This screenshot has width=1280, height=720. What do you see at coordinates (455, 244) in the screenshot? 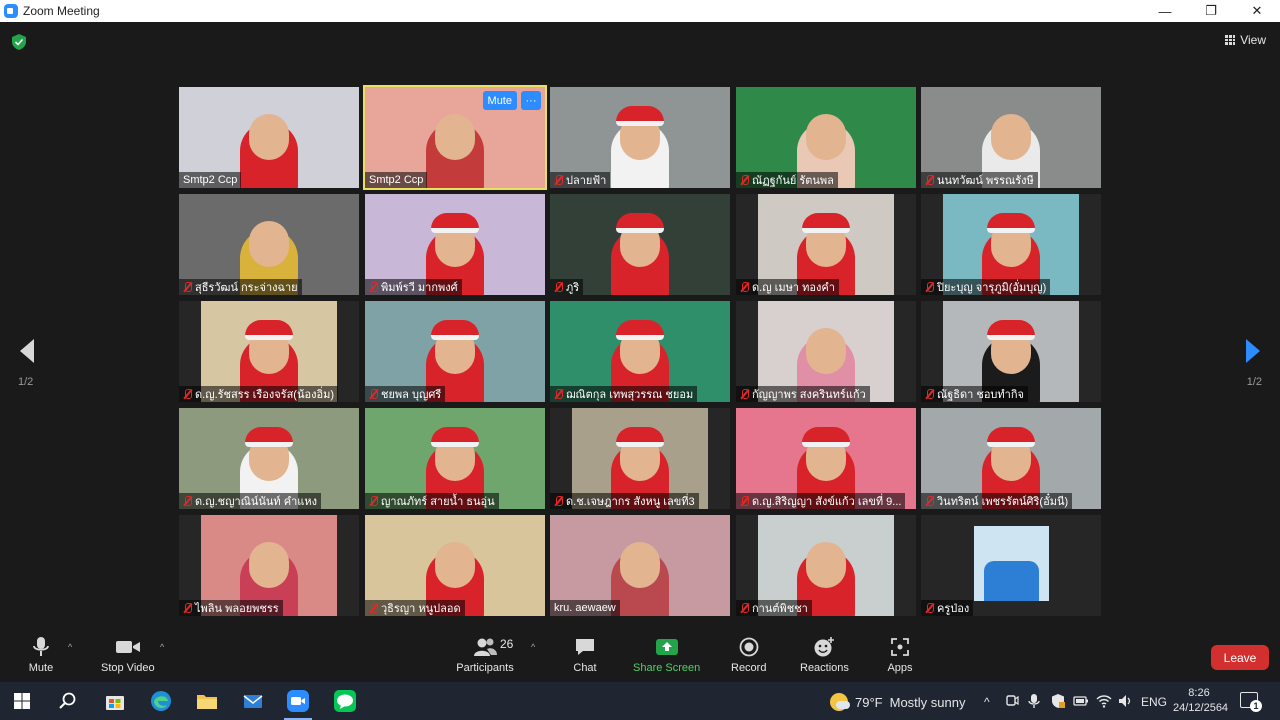
I see `participant-tile: พิมพ์รวี มากพงศ์` at bounding box center [455, 244].